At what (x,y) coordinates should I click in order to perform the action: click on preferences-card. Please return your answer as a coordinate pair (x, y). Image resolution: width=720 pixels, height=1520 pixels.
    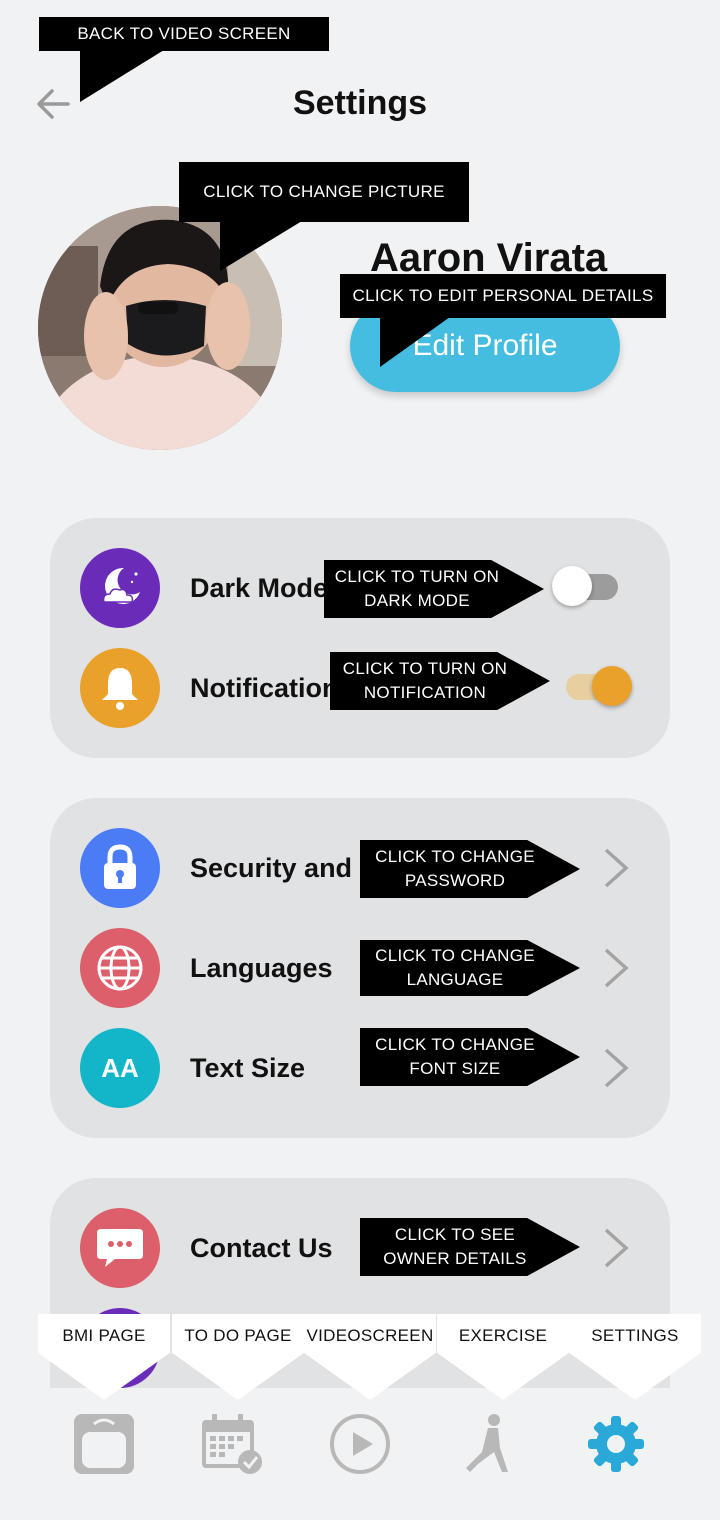
    Looking at the image, I should click on (360, 638).